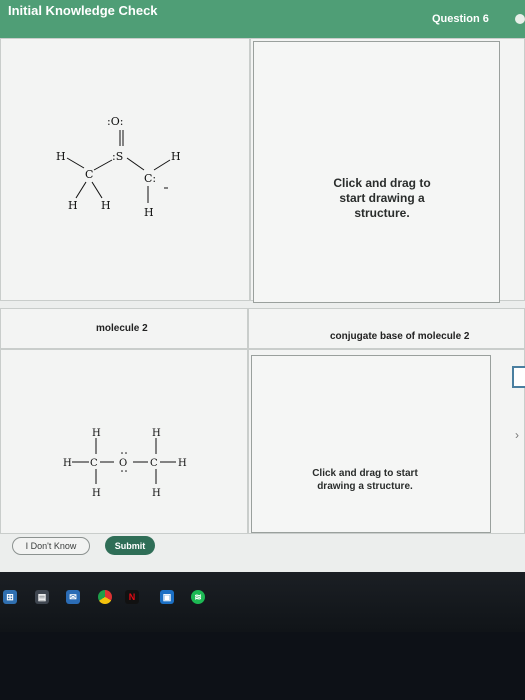 This screenshot has height=700, width=525. I want to click on spotify-icon: ≋, so click(198, 597).